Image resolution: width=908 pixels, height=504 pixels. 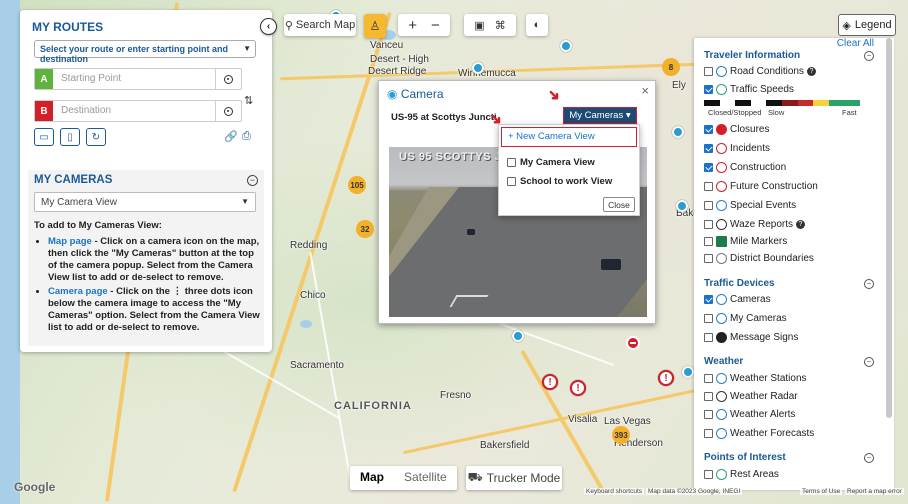 I want to click on new-camera-view-option: + New Camera View, so click(x=569, y=137).